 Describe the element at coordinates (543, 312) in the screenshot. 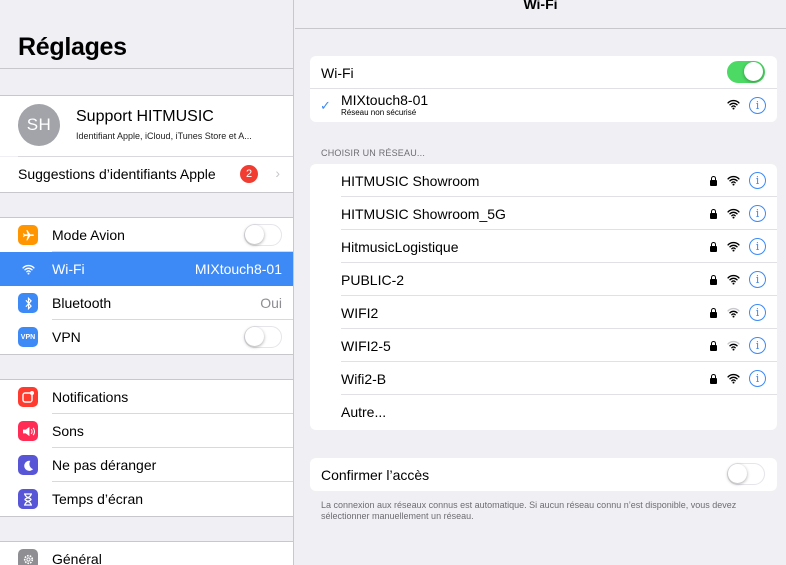

I see `network-row: WIFI2 i` at that location.